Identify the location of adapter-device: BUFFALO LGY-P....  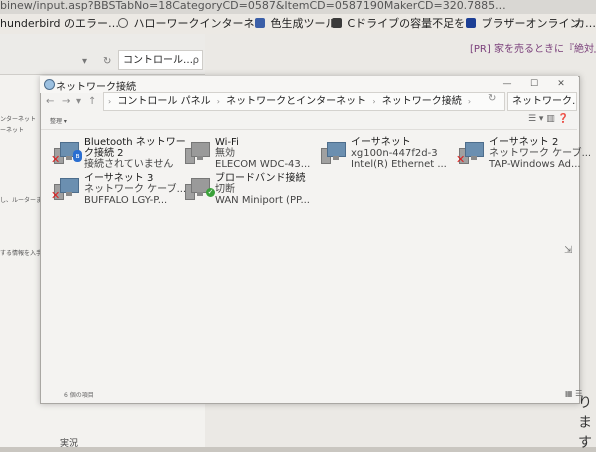
(126, 200).